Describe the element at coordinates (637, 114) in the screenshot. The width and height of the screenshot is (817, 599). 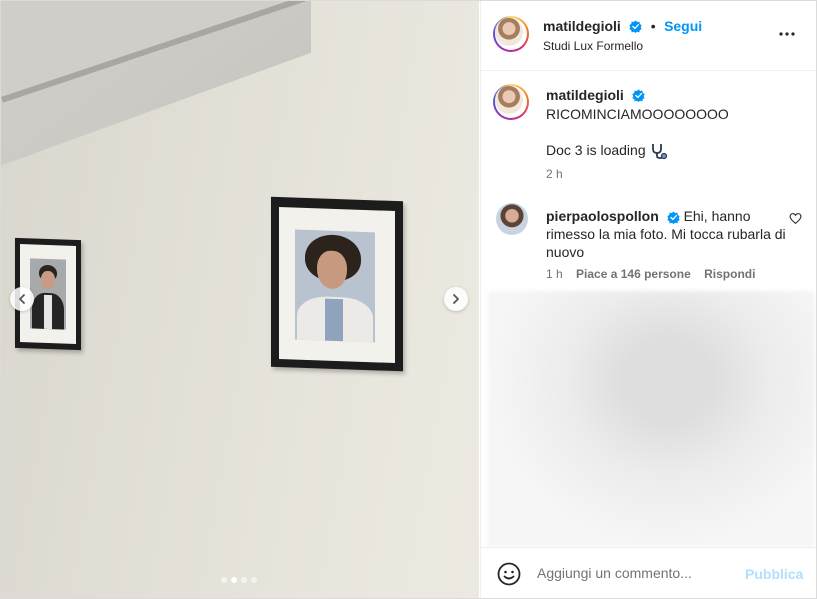
I see `caption-line-1: RICOMINCIAMOOOOOOOO` at that location.